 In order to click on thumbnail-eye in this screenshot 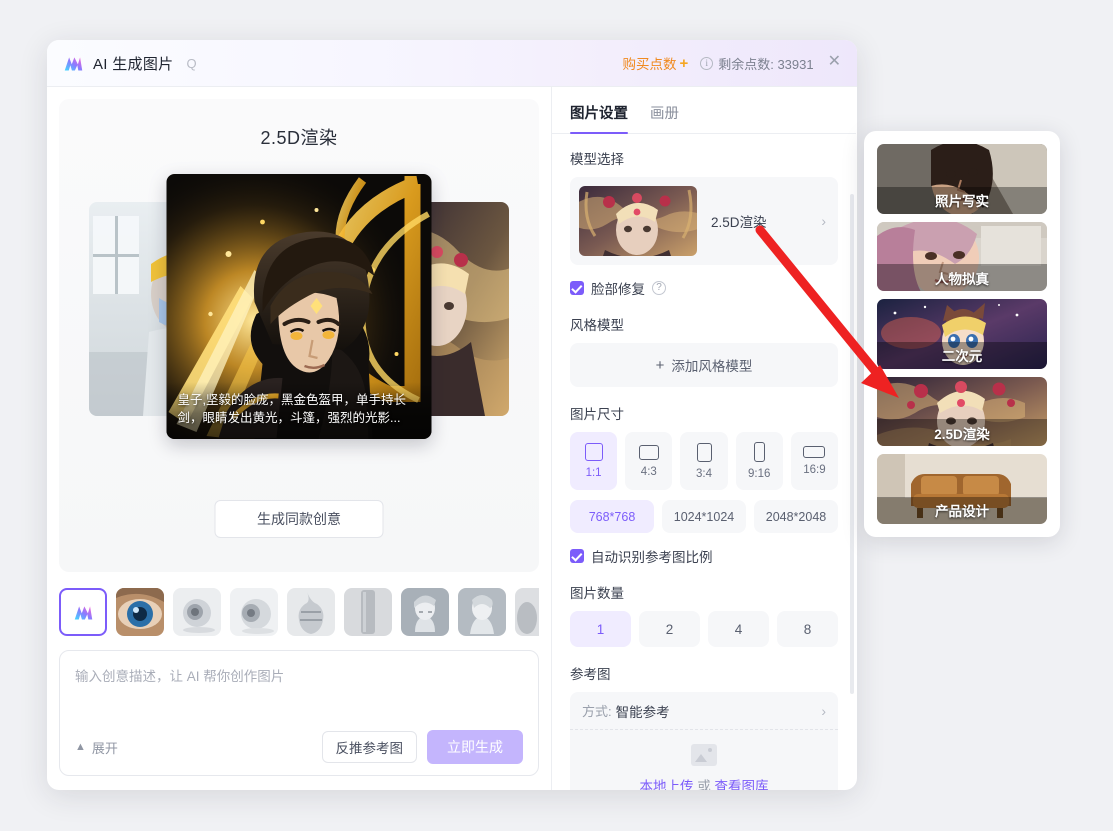, I will do `click(140, 612)`.